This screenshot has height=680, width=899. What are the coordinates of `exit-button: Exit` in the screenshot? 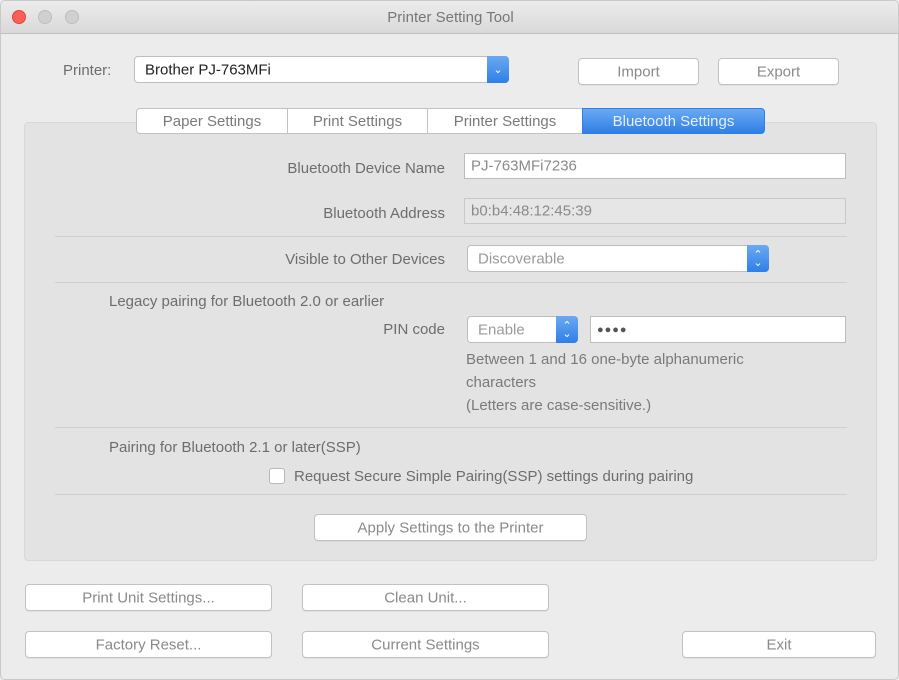 It's located at (779, 644).